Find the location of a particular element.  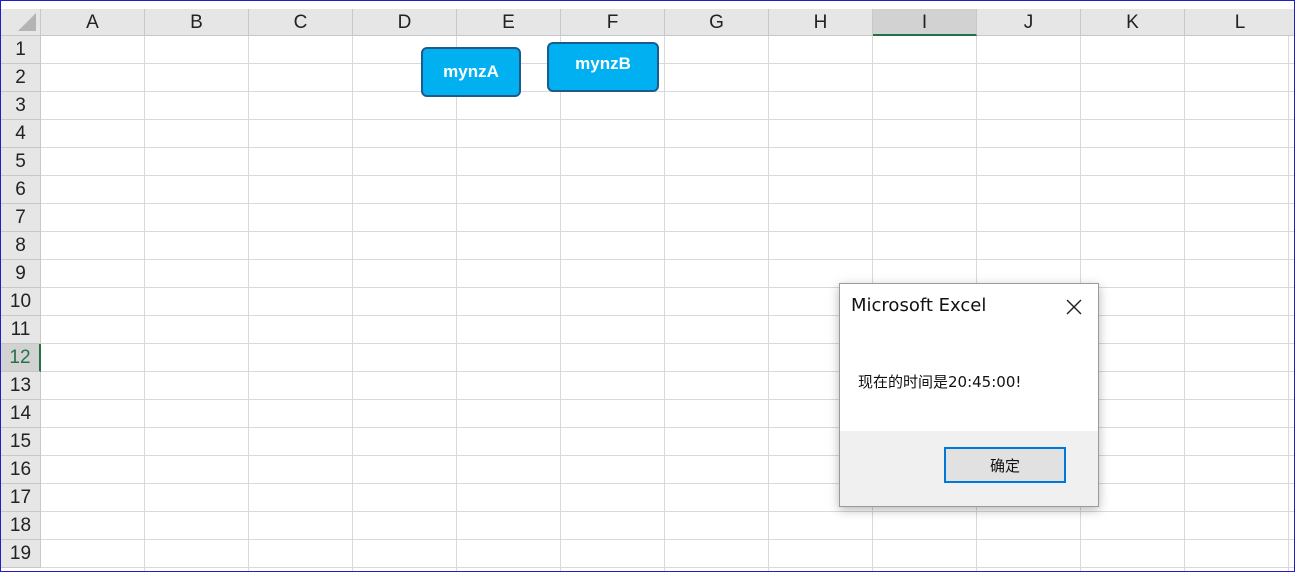

macro-button-b: mynzB is located at coordinates (603, 67).